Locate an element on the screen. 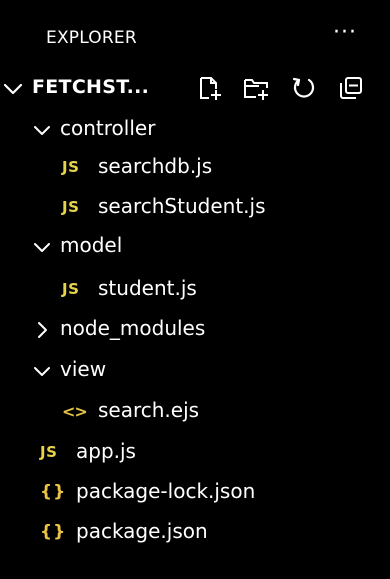 The width and height of the screenshot is (390, 579). new-folder-icon is located at coordinates (256, 88).